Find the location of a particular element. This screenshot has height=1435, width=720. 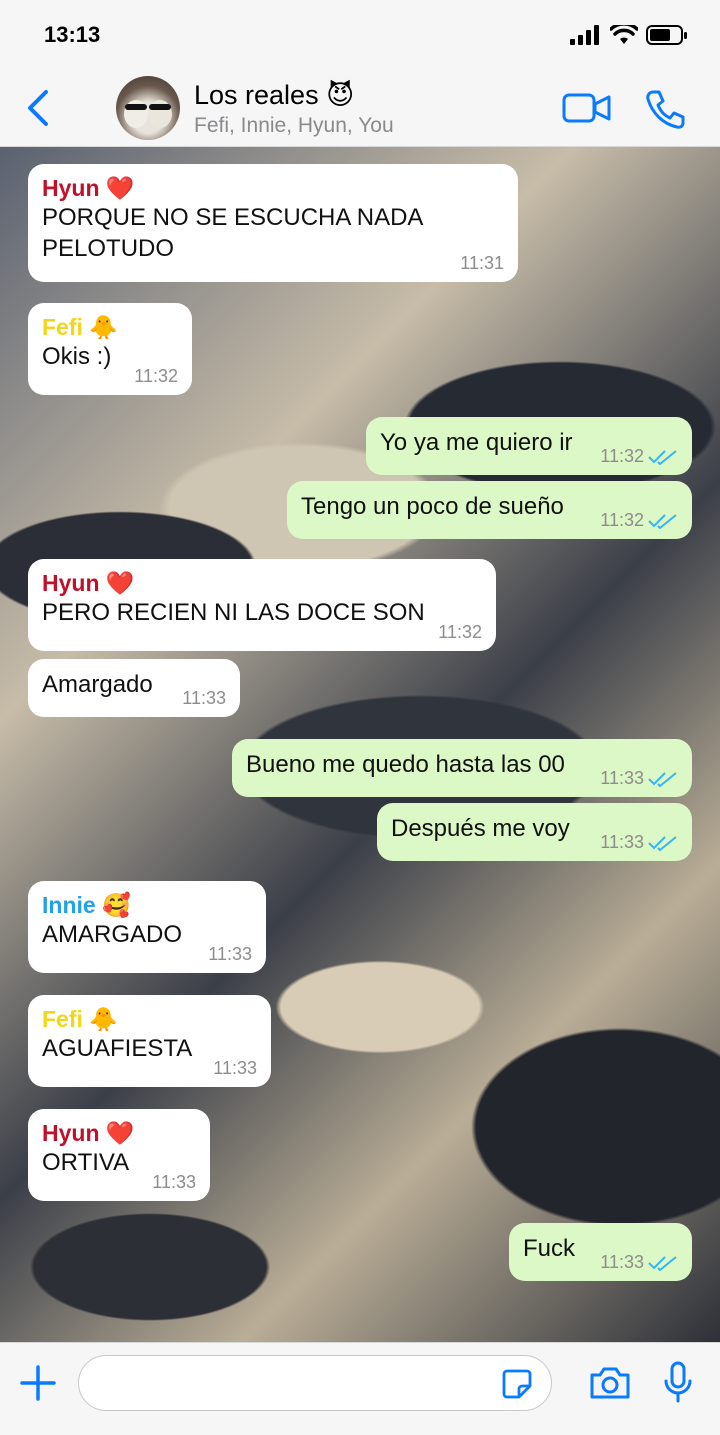

phone-icon is located at coordinates (665, 109).